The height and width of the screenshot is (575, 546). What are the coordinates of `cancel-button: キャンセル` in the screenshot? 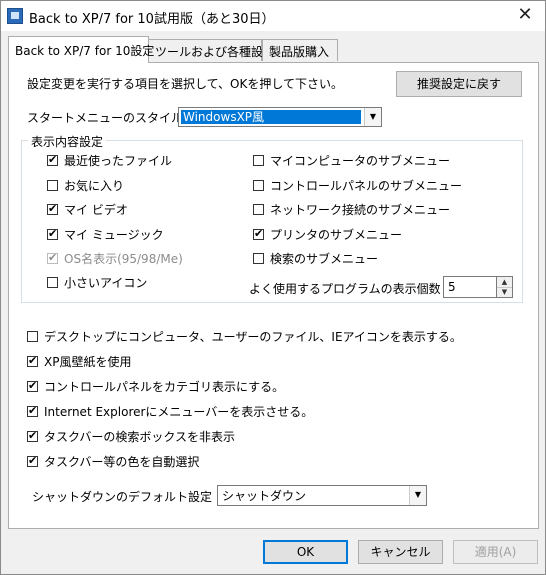 It's located at (400, 552).